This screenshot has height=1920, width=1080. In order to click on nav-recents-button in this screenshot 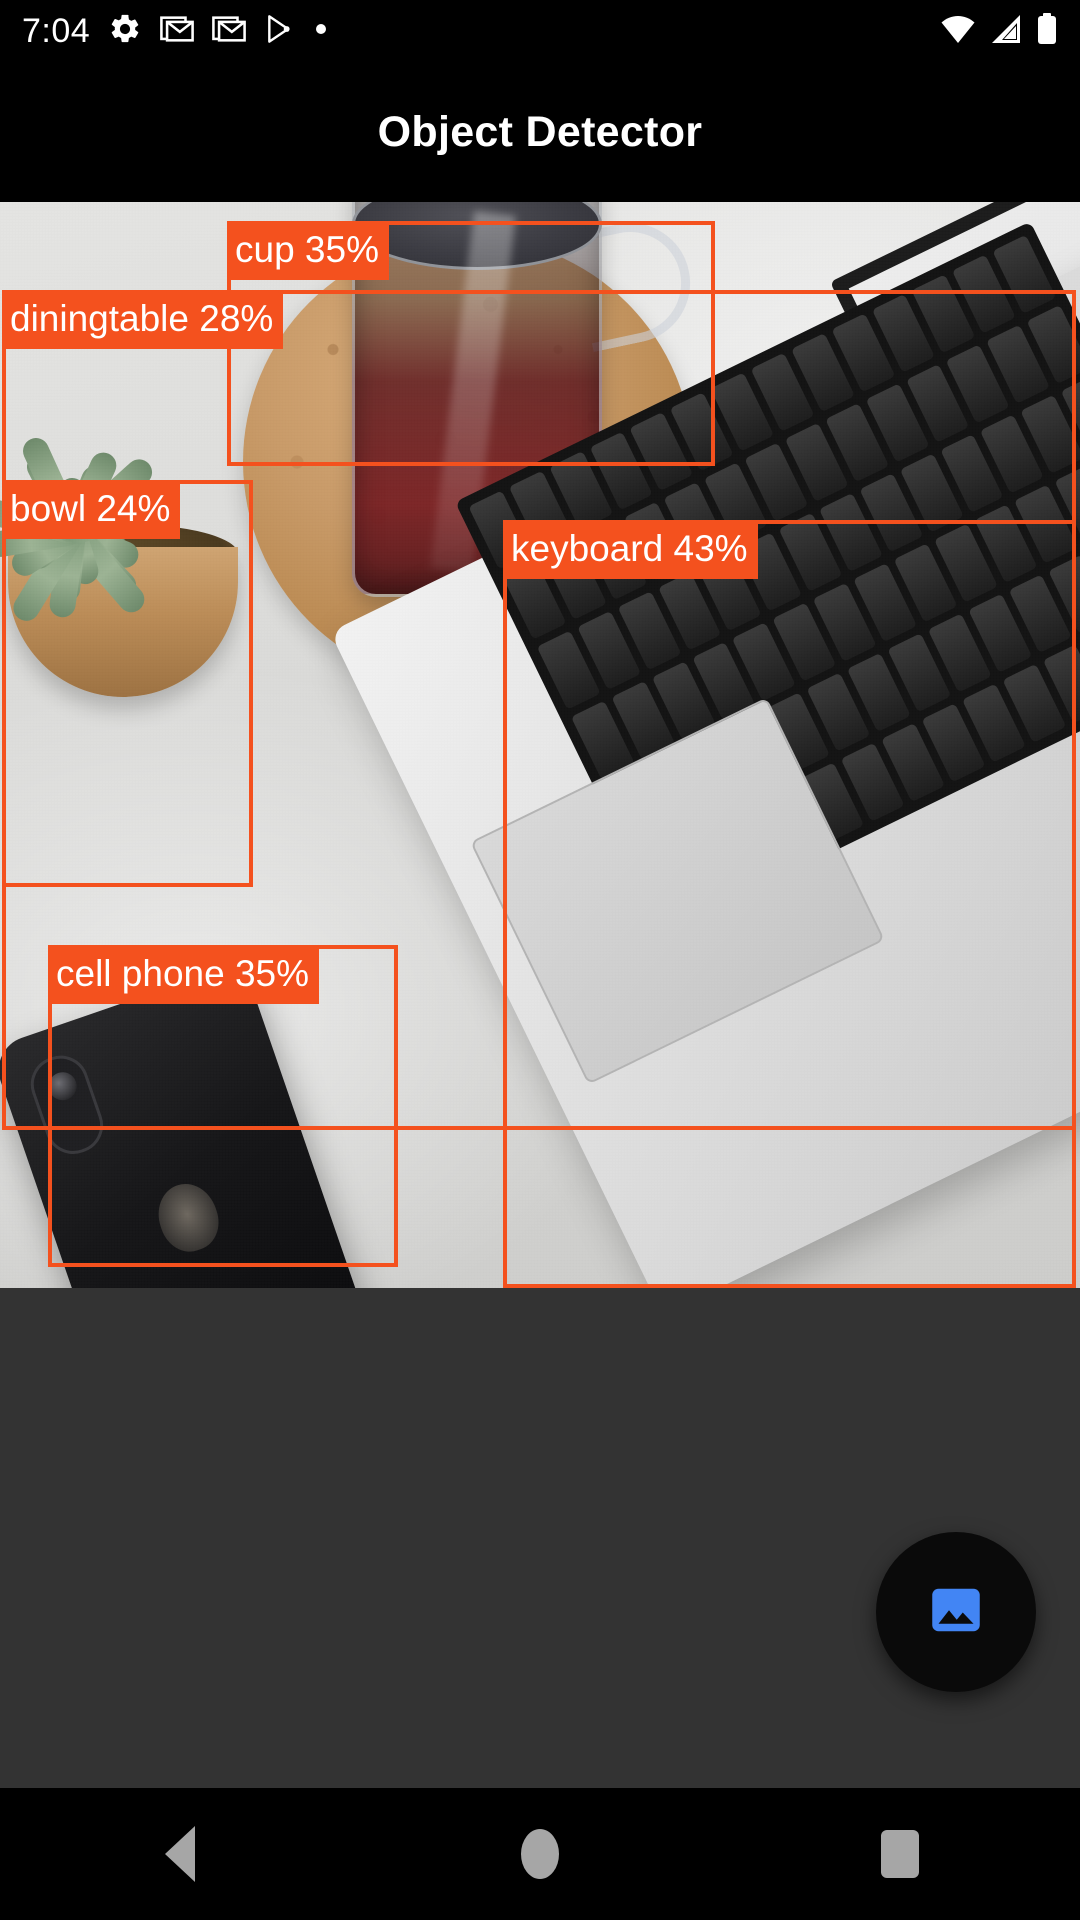, I will do `click(900, 1854)`.